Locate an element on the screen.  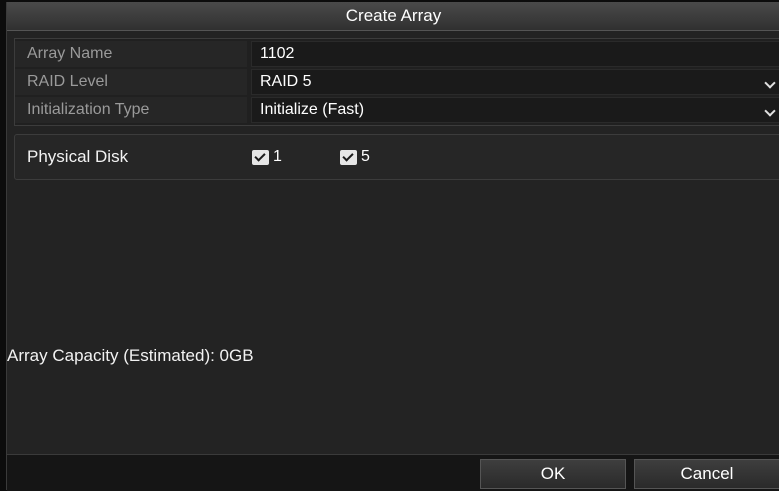
physical-disk-panel: Physical Disk 1 5 is located at coordinates (396, 157).